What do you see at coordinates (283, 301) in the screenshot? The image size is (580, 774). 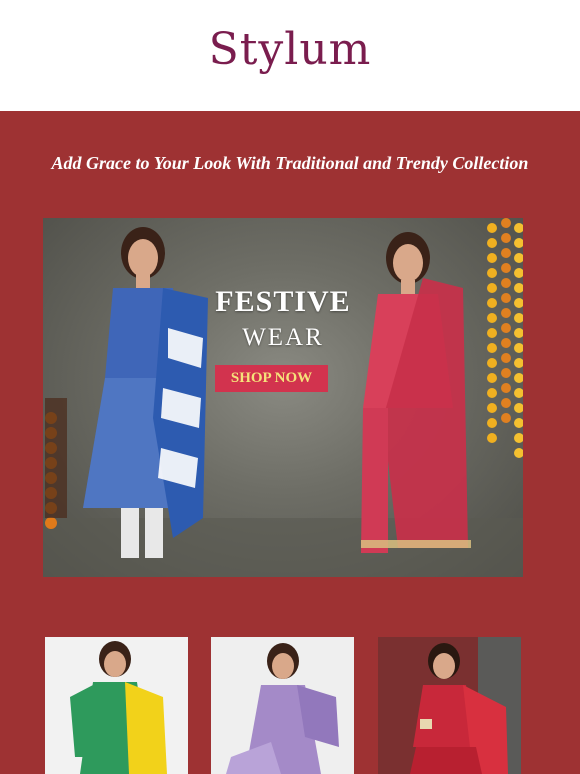 I see `banner-title-festive: FESTIVE` at bounding box center [283, 301].